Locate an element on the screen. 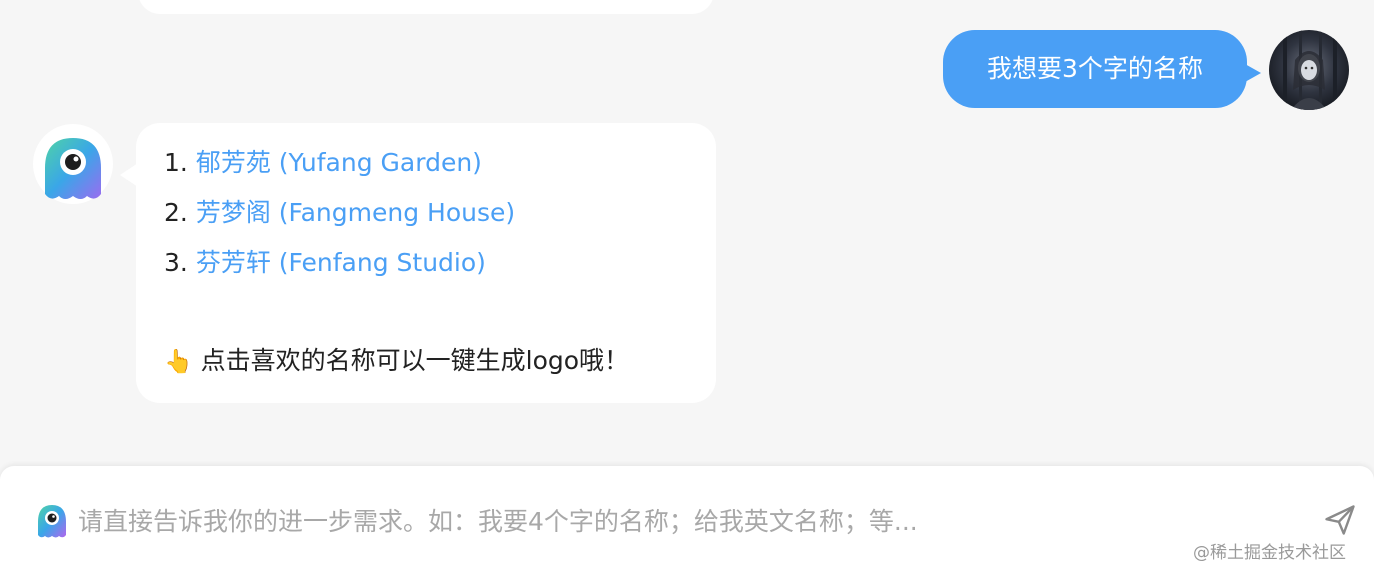 Image resolution: width=1374 pixels, height=580 pixels. name-suggestion-link: 芬芳轩 (Fenfang Studio) is located at coordinates (341, 262).